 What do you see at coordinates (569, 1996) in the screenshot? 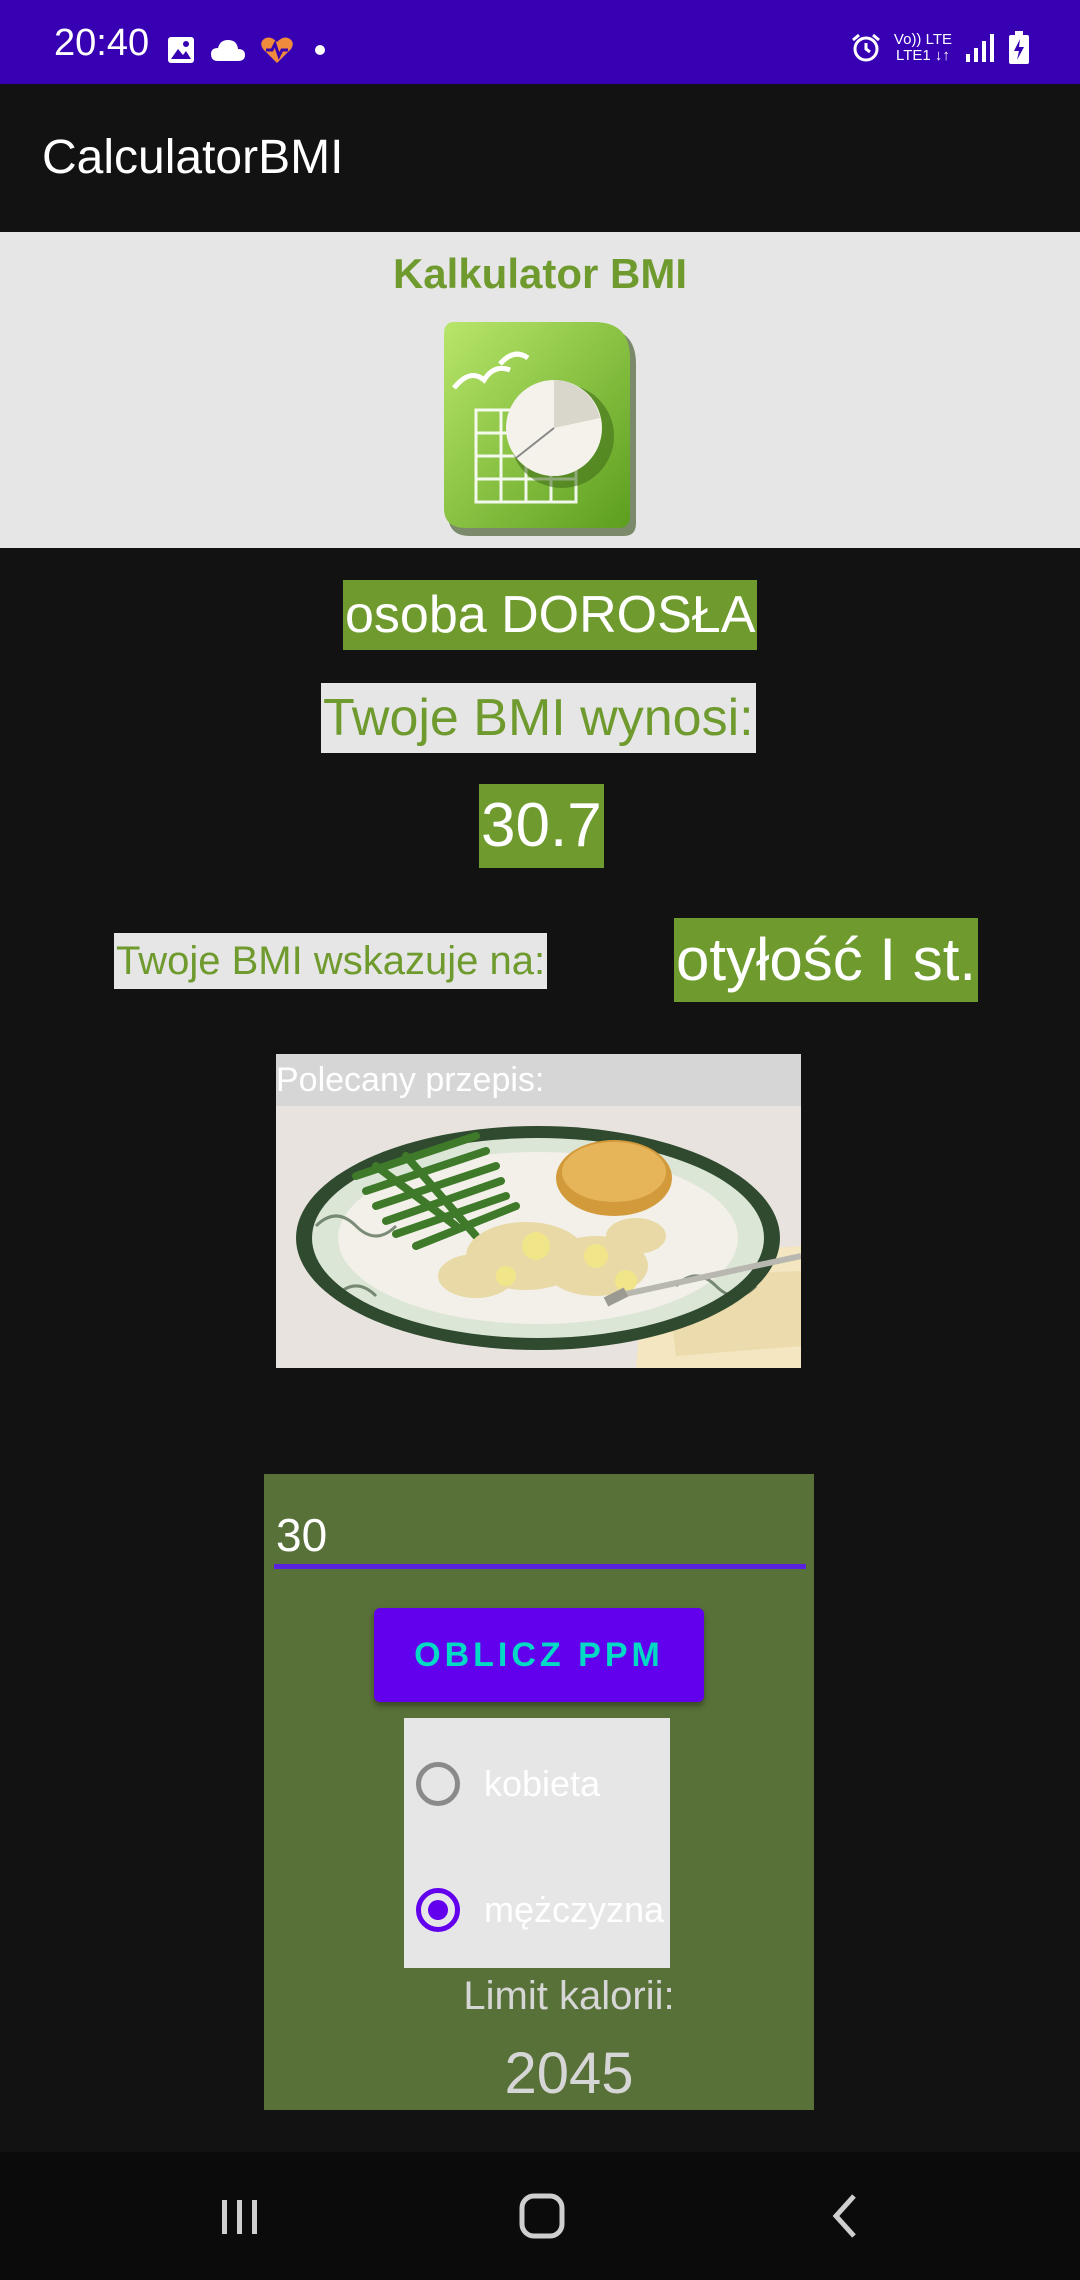
I see `calorie-limit-label: Limit kalorii:` at bounding box center [569, 1996].